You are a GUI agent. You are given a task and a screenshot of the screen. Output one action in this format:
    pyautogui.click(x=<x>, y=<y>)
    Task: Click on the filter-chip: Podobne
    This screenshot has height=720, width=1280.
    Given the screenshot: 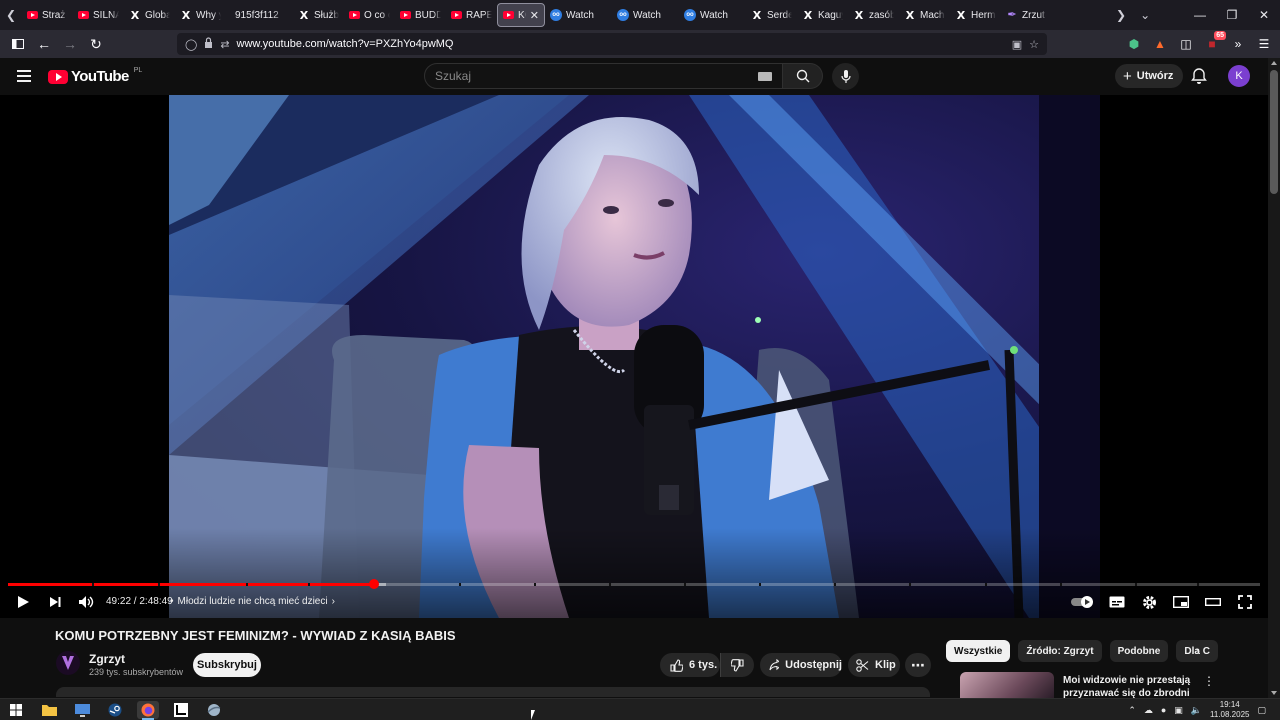 What is the action you would take?
    pyautogui.click(x=1139, y=651)
    